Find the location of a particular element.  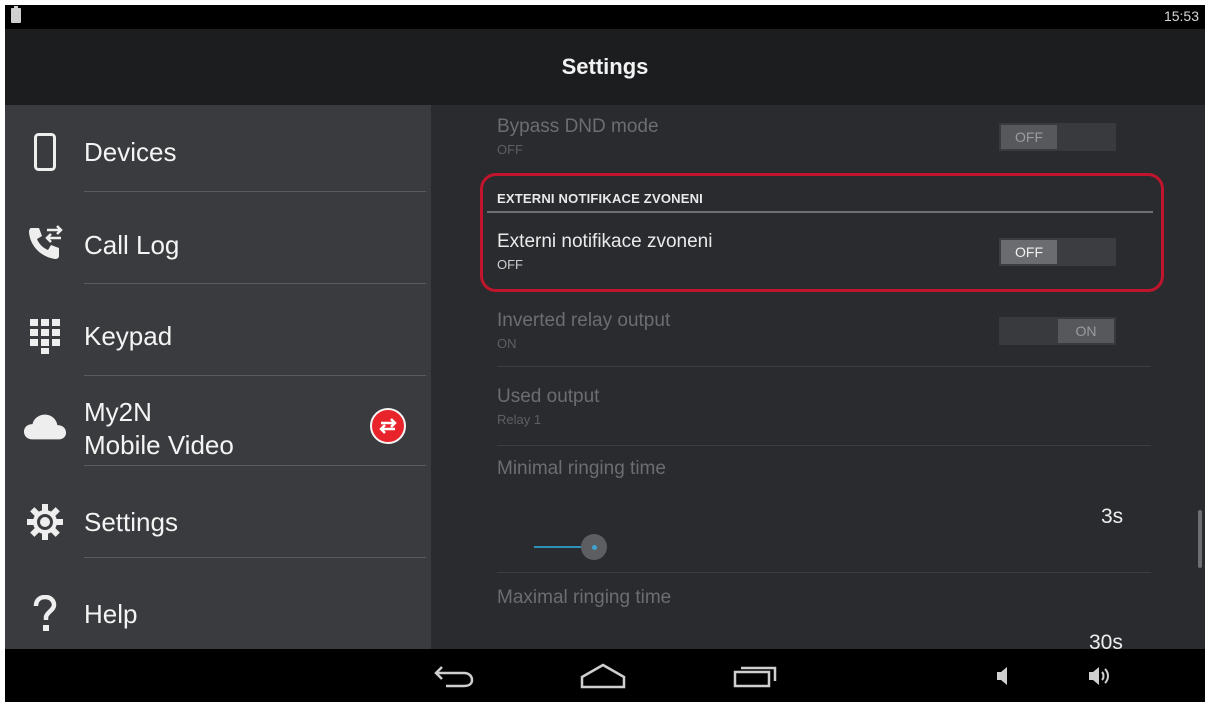

system-navigation-bar is located at coordinates (605, 675).